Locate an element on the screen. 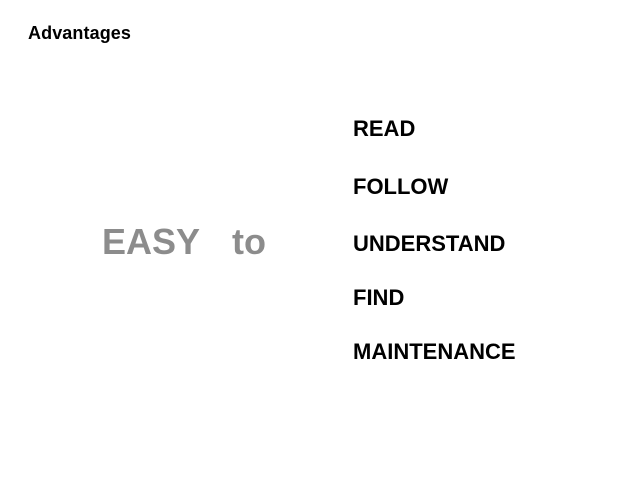 The width and height of the screenshot is (640, 480). list-item-understand: UNDERSTAND is located at coordinates (429, 243).